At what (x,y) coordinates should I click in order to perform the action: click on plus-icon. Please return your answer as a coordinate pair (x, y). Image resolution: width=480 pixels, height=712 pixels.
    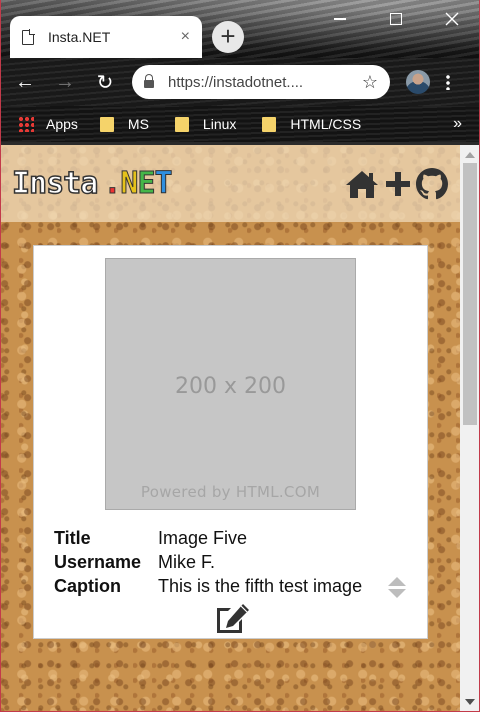
    Looking at the image, I should click on (398, 184).